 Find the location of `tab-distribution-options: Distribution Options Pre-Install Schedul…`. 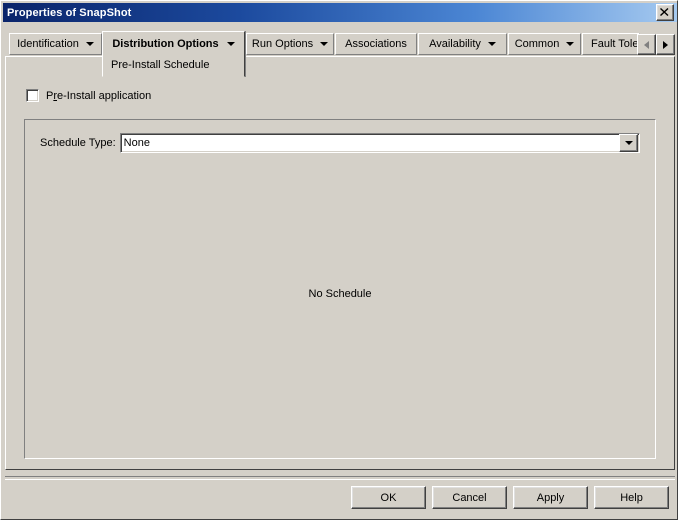

tab-distribution-options: Distribution Options Pre-Install Schedul… is located at coordinates (173, 54).